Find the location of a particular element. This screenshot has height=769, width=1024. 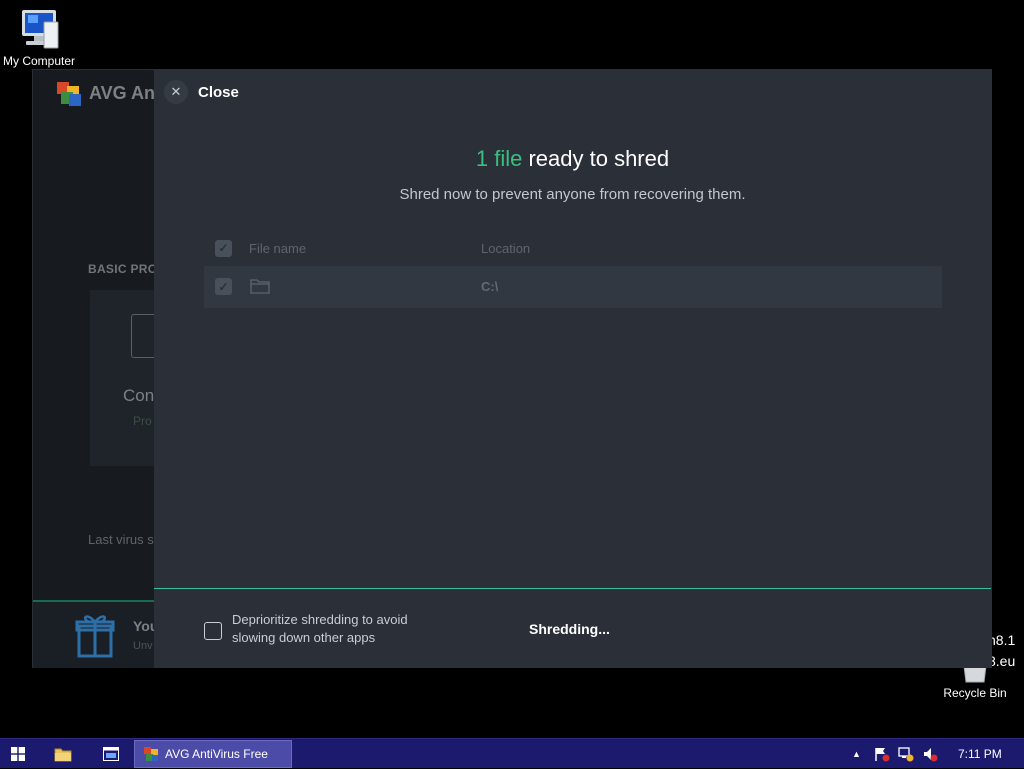

column-location: Location is located at coordinates (506, 248).